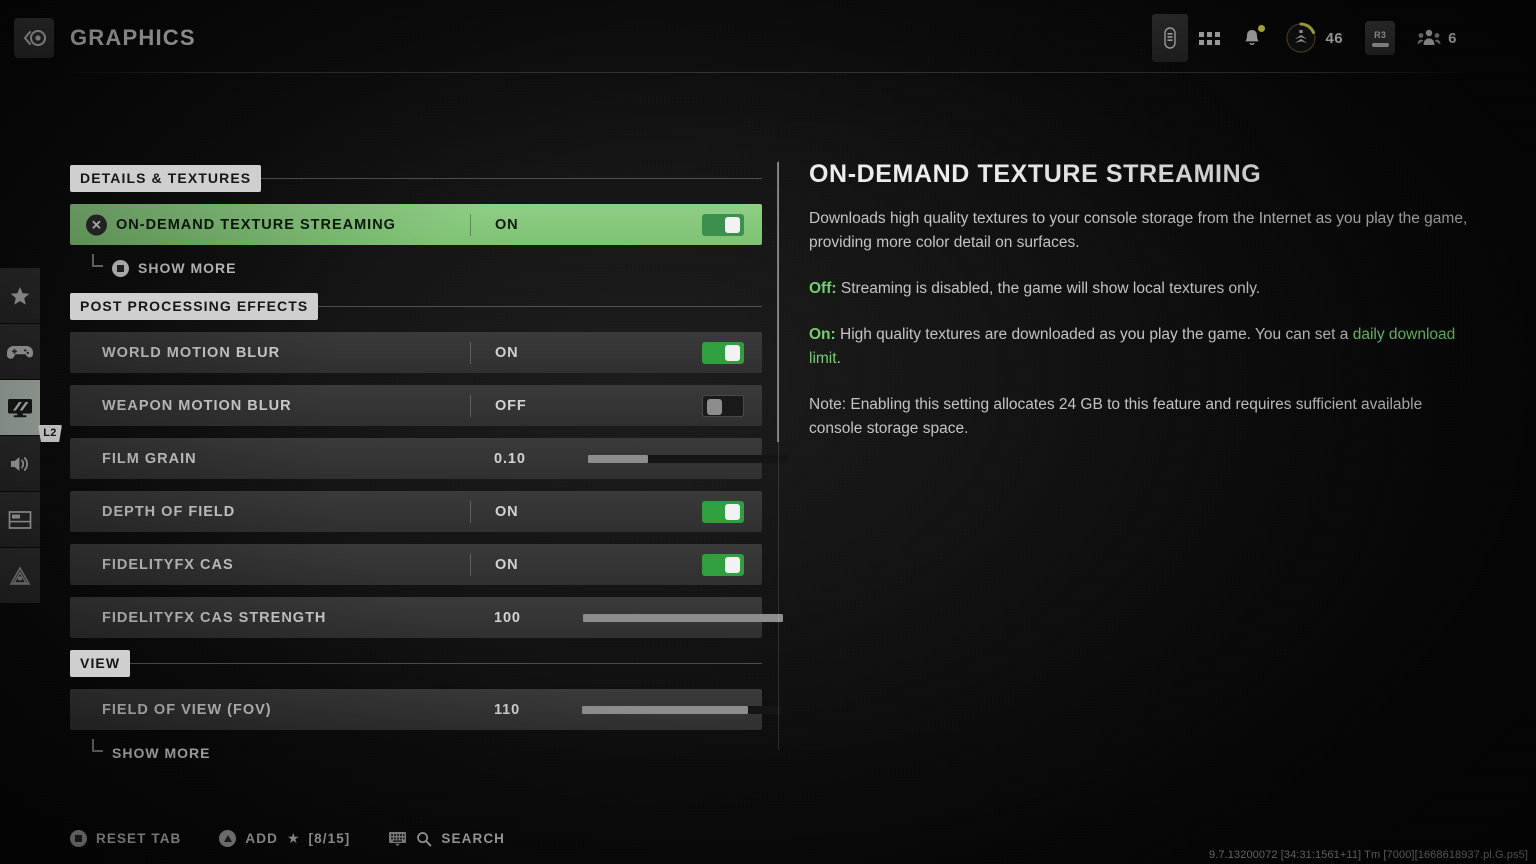  I want to click on setting-value: OFF, so click(511, 405).